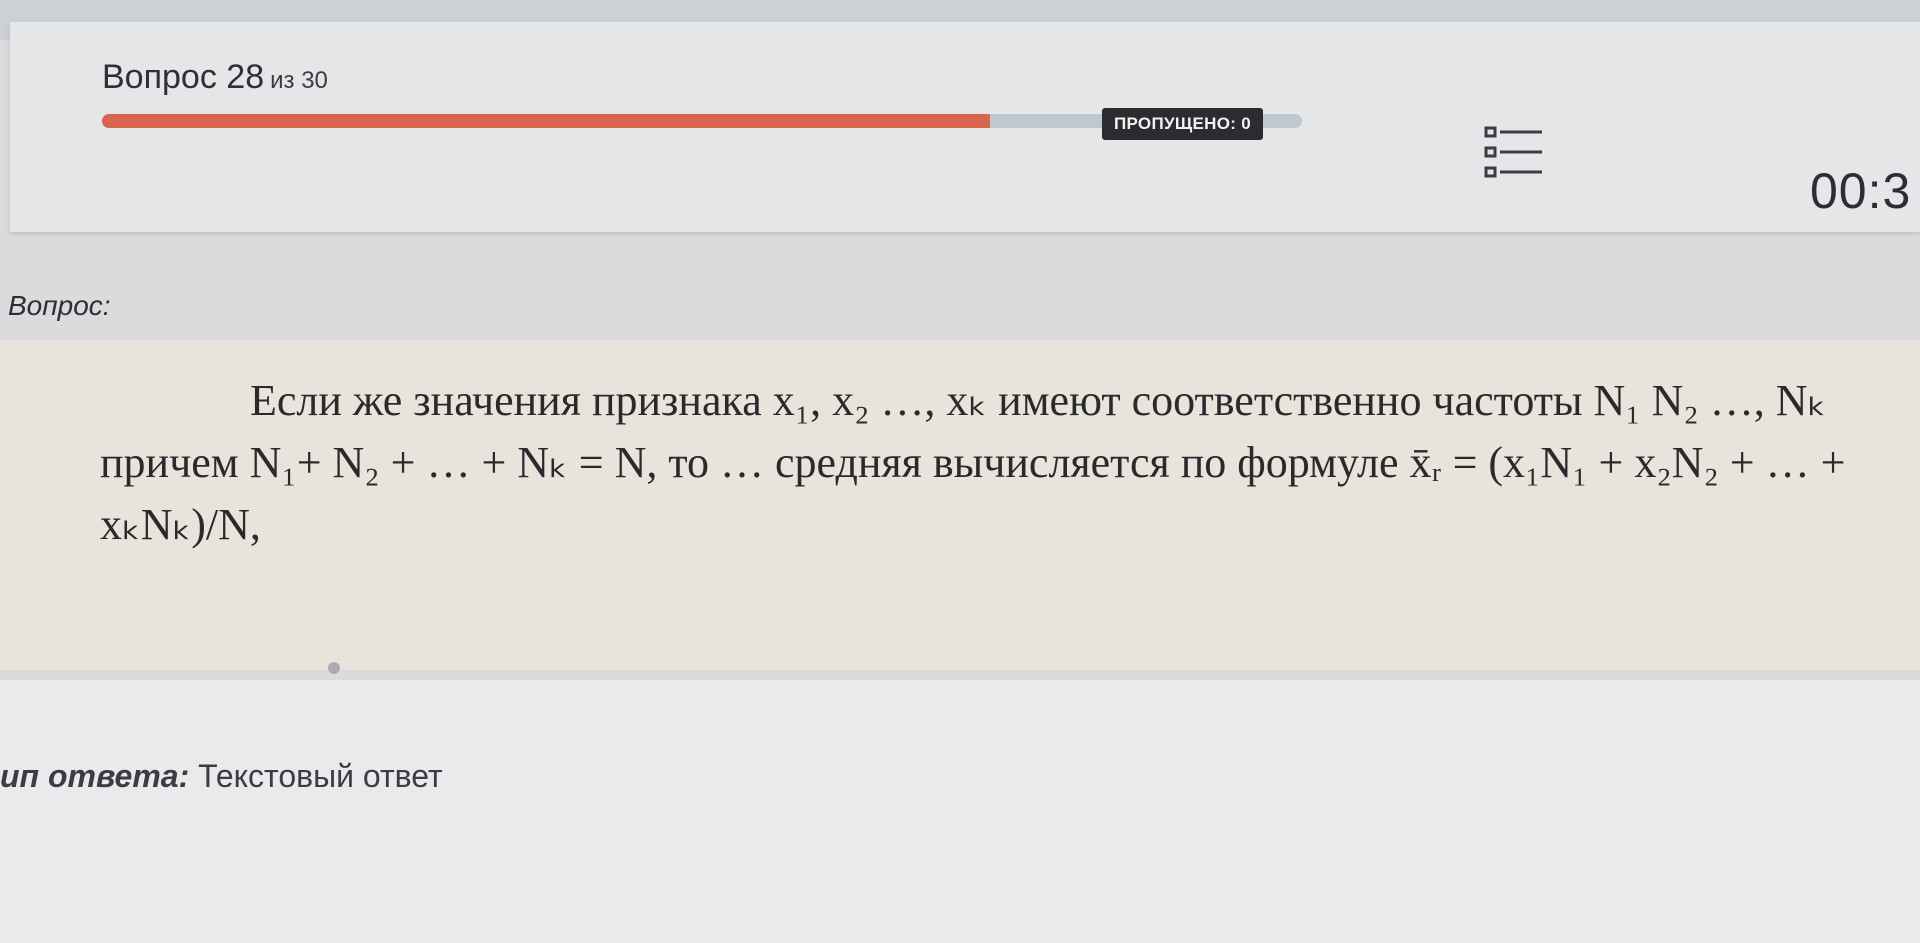  What do you see at coordinates (159, 77) in the screenshot?
I see `question-word: Вопрос` at bounding box center [159, 77].